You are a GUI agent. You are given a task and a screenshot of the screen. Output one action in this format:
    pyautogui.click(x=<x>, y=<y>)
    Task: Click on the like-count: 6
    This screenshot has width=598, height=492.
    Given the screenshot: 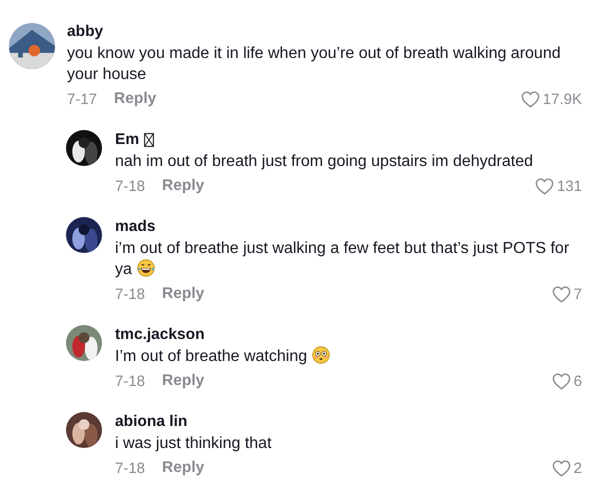 What is the action you would take?
    pyautogui.click(x=578, y=381)
    